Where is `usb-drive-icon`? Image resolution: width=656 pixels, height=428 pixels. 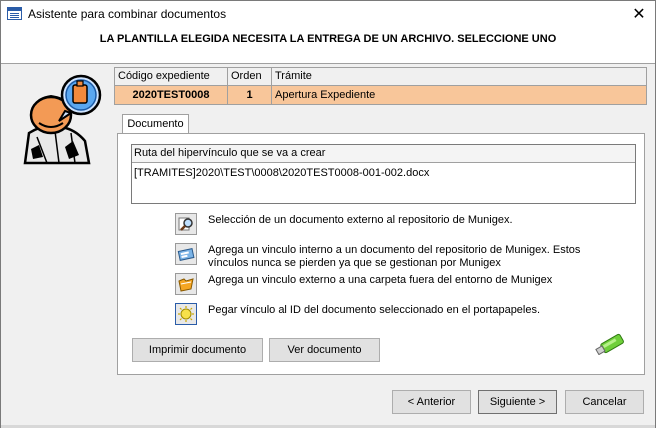 usb-drive-icon is located at coordinates (609, 344).